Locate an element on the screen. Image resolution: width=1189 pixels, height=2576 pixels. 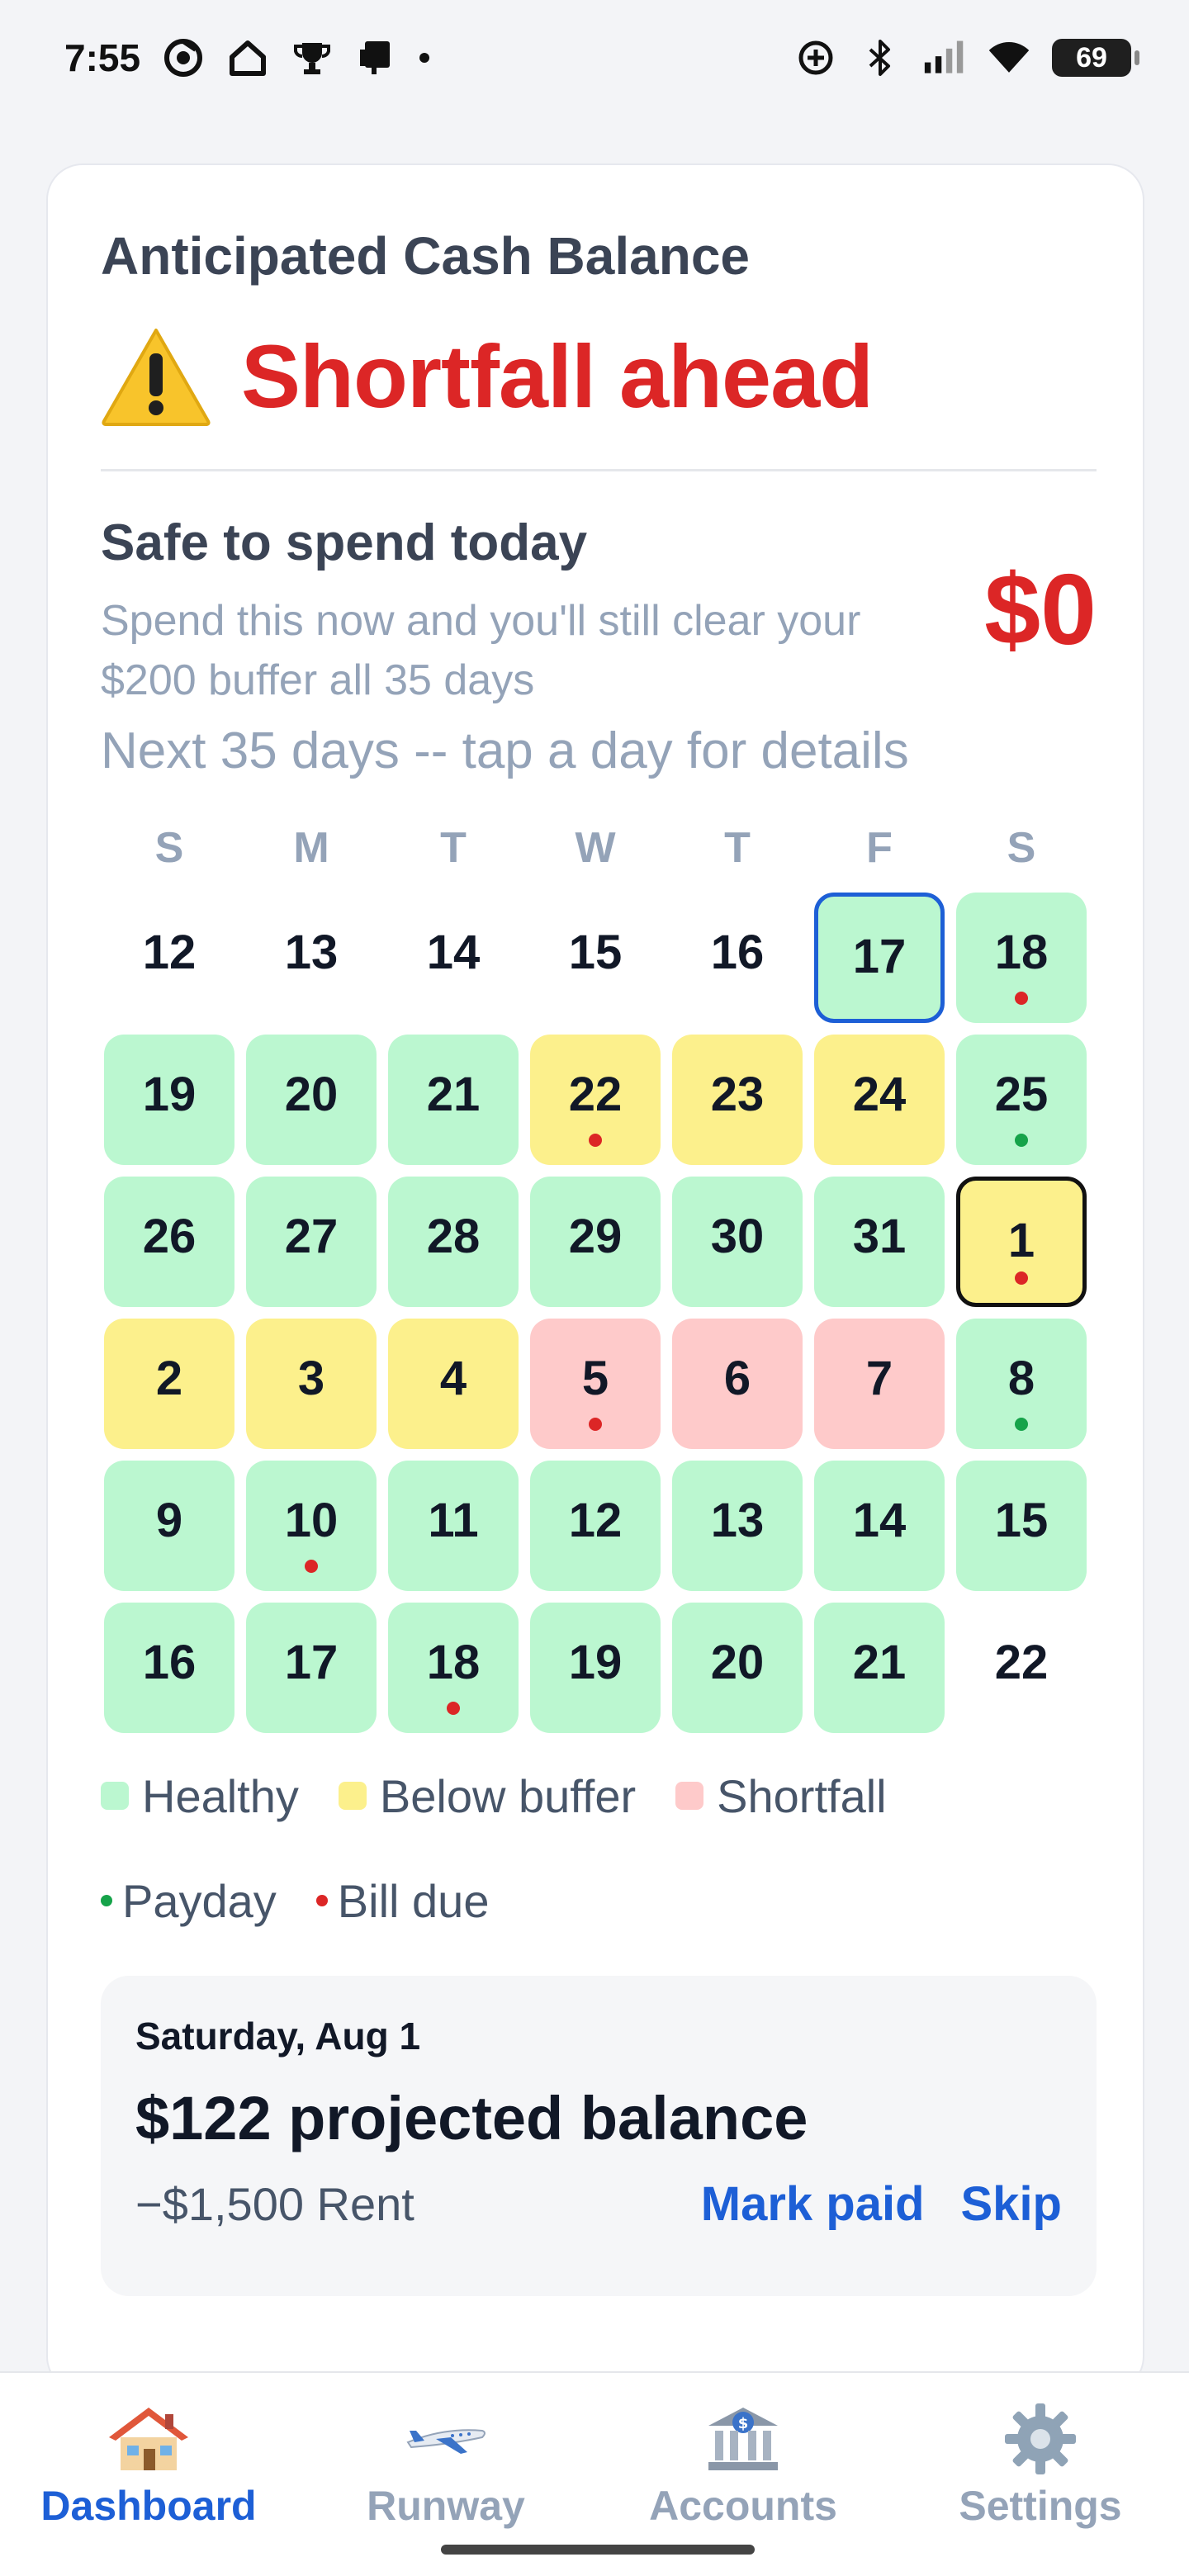
trophy-icon is located at coordinates (312, 57).